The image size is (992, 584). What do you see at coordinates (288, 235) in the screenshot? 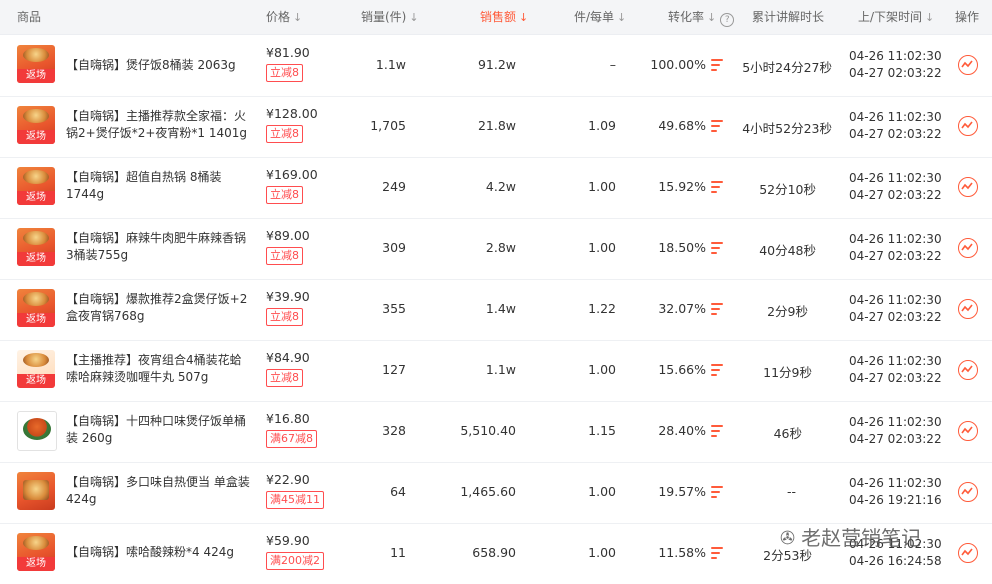
I see `product-price: ¥89.00` at bounding box center [288, 235].